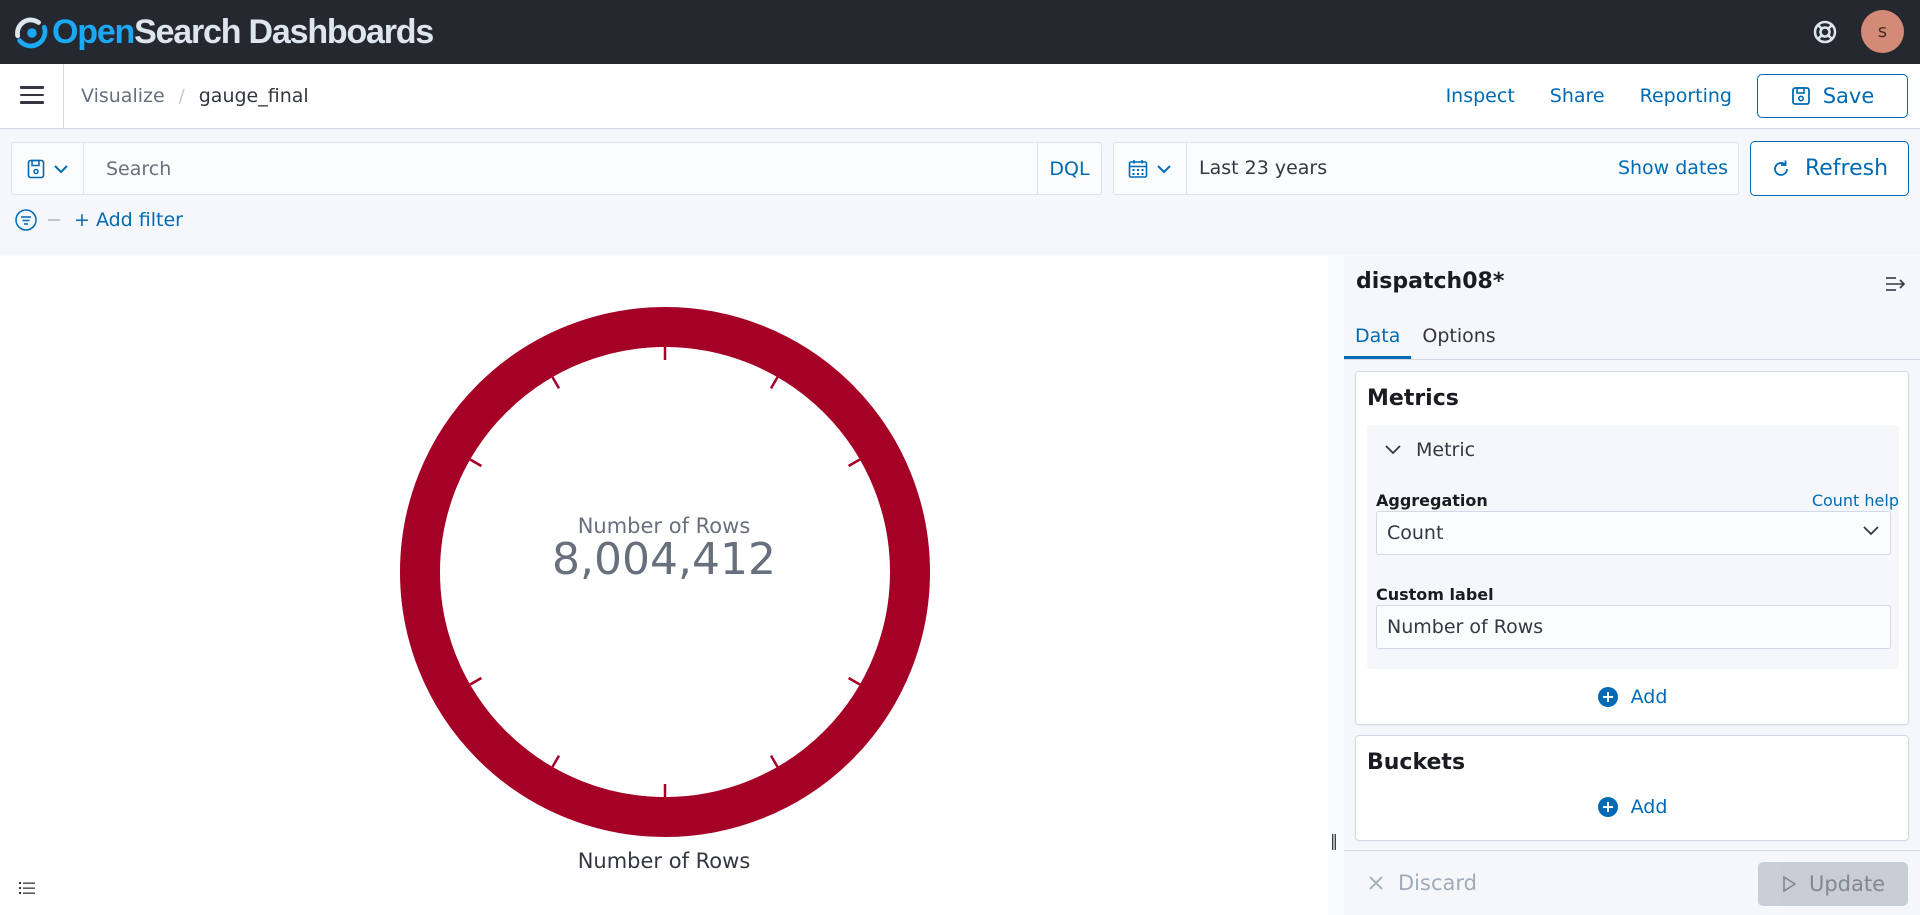  I want to click on gauge-label: Number of Rows, so click(664, 861).